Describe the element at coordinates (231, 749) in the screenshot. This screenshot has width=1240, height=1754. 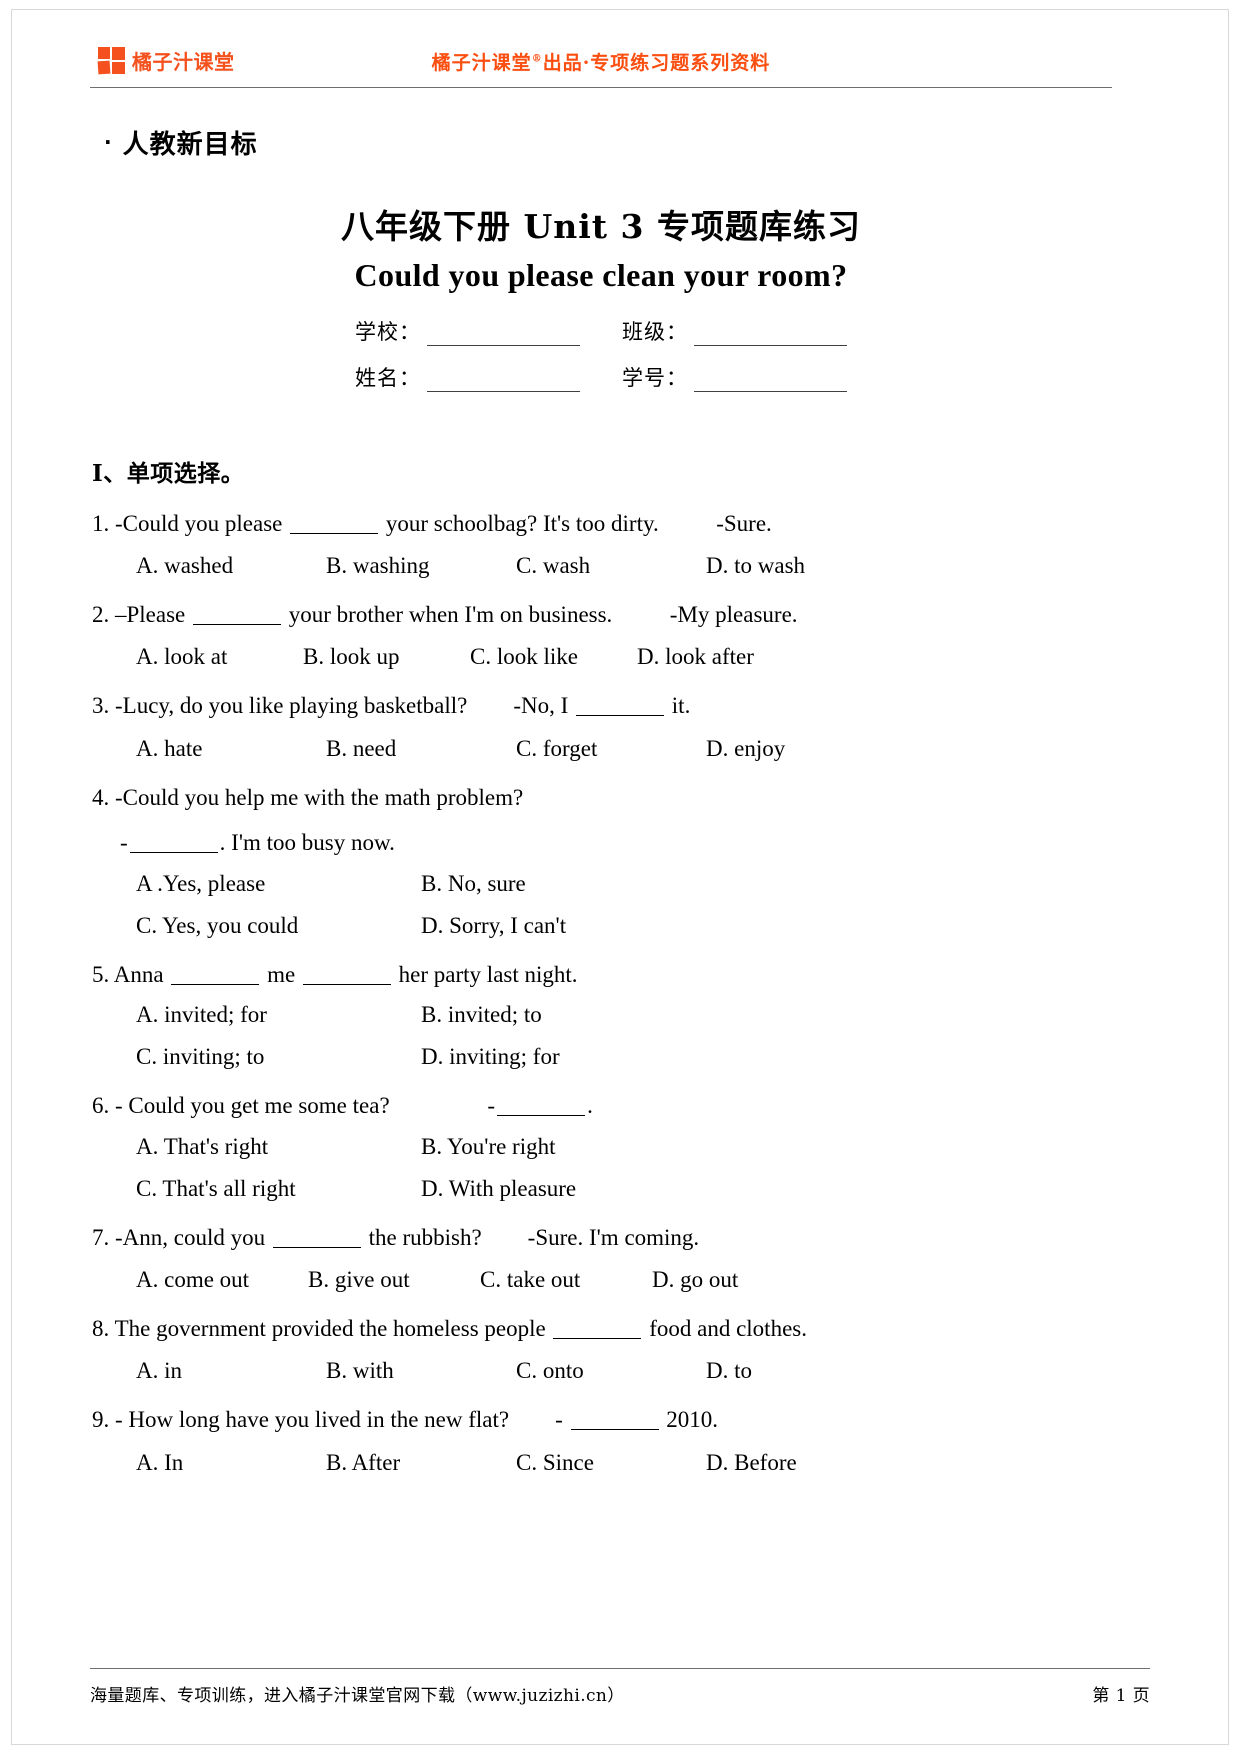
I see `option-a: A. hate` at that location.